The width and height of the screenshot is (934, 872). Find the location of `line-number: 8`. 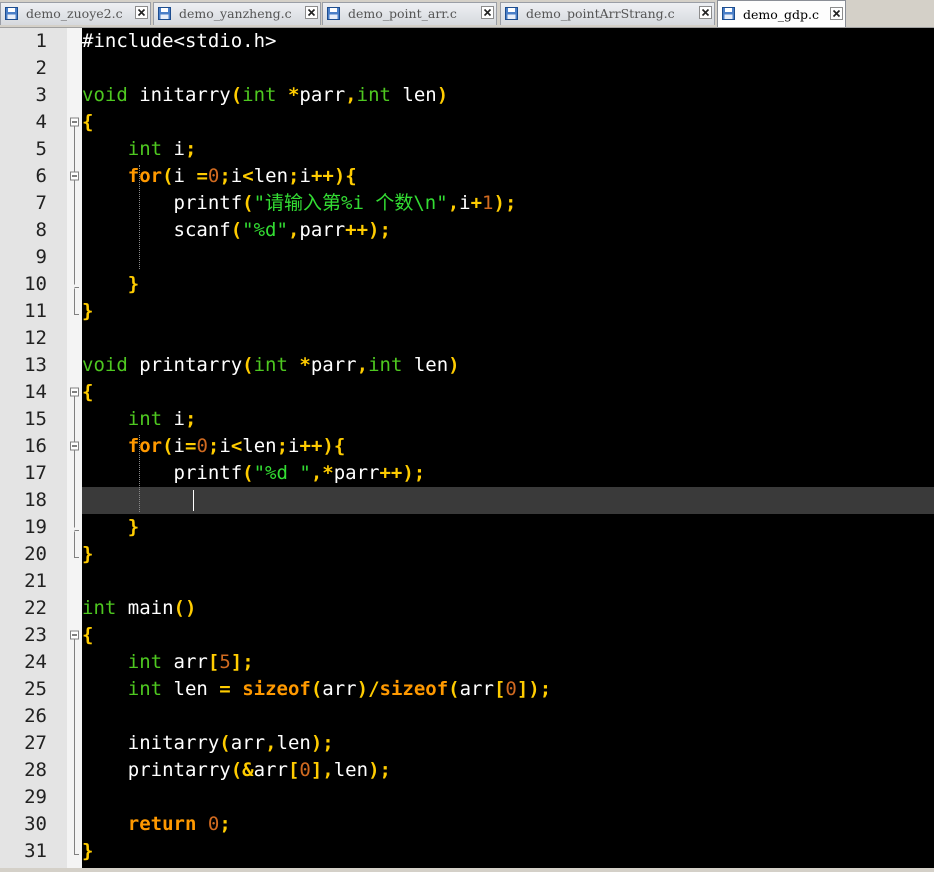

line-number: 8 is located at coordinates (41, 230).